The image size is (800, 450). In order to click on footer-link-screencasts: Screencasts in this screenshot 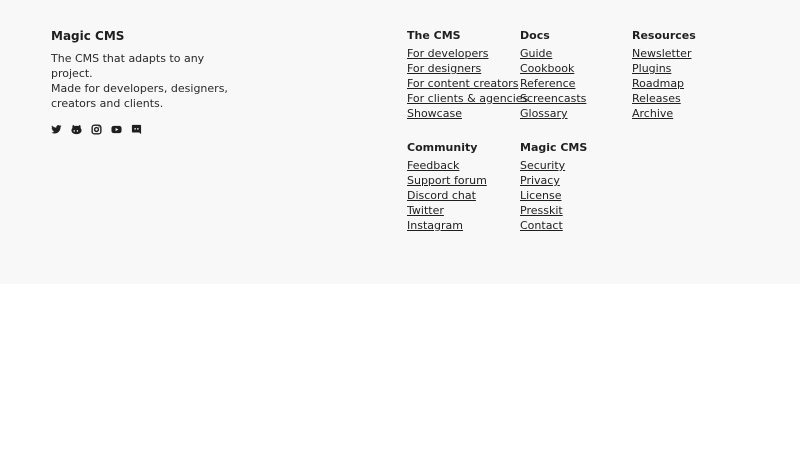, I will do `click(553, 98)`.